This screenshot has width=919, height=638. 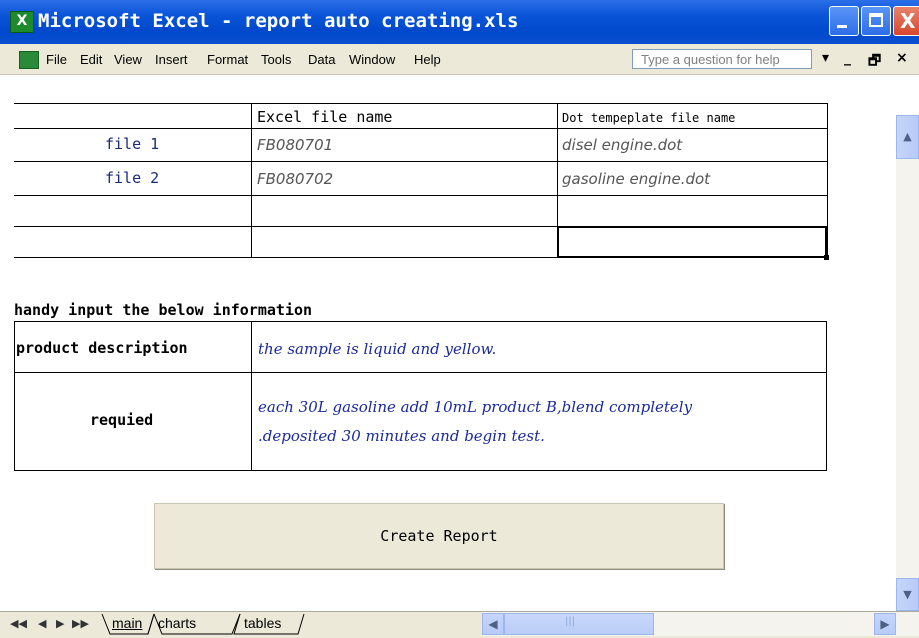 What do you see at coordinates (826, 257) in the screenshot?
I see `fill-handle` at bounding box center [826, 257].